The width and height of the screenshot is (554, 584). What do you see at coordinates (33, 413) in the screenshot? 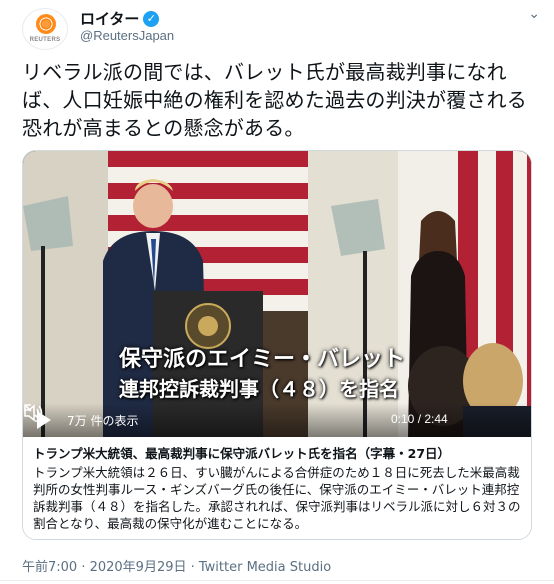
I see `fullscreen-icon` at bounding box center [33, 413].